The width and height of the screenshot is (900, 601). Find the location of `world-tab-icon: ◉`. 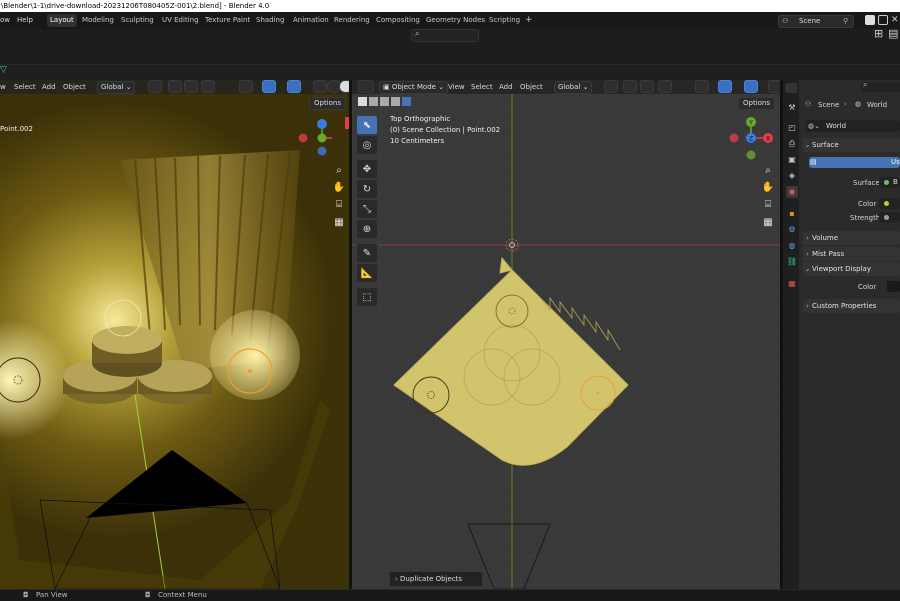

world-tab-icon: ◉ is located at coordinates (792, 192).